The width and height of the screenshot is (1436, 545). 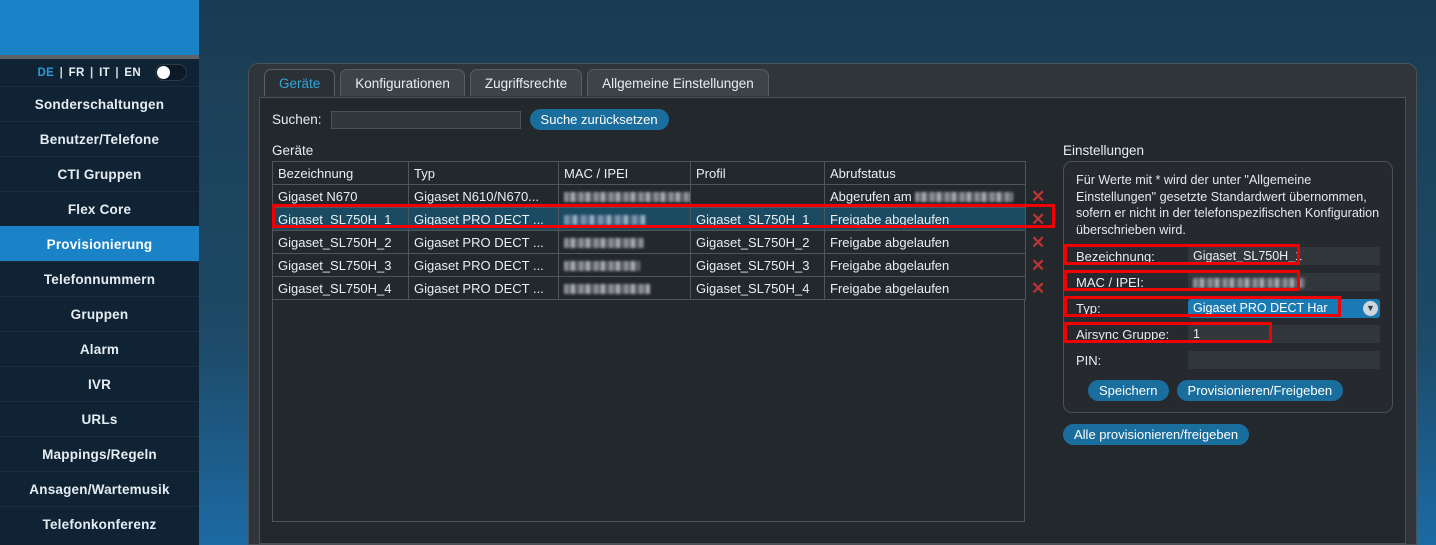 I want to click on sidebar-item-ansagen-wartemusik: Ansagen/Wartemusik, so click(x=99, y=488).